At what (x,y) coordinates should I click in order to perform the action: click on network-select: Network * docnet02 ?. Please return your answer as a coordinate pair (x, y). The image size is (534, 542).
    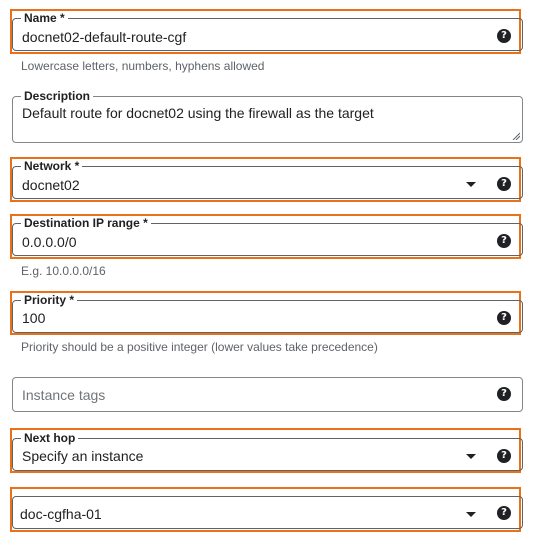
    Looking at the image, I should click on (267, 179).